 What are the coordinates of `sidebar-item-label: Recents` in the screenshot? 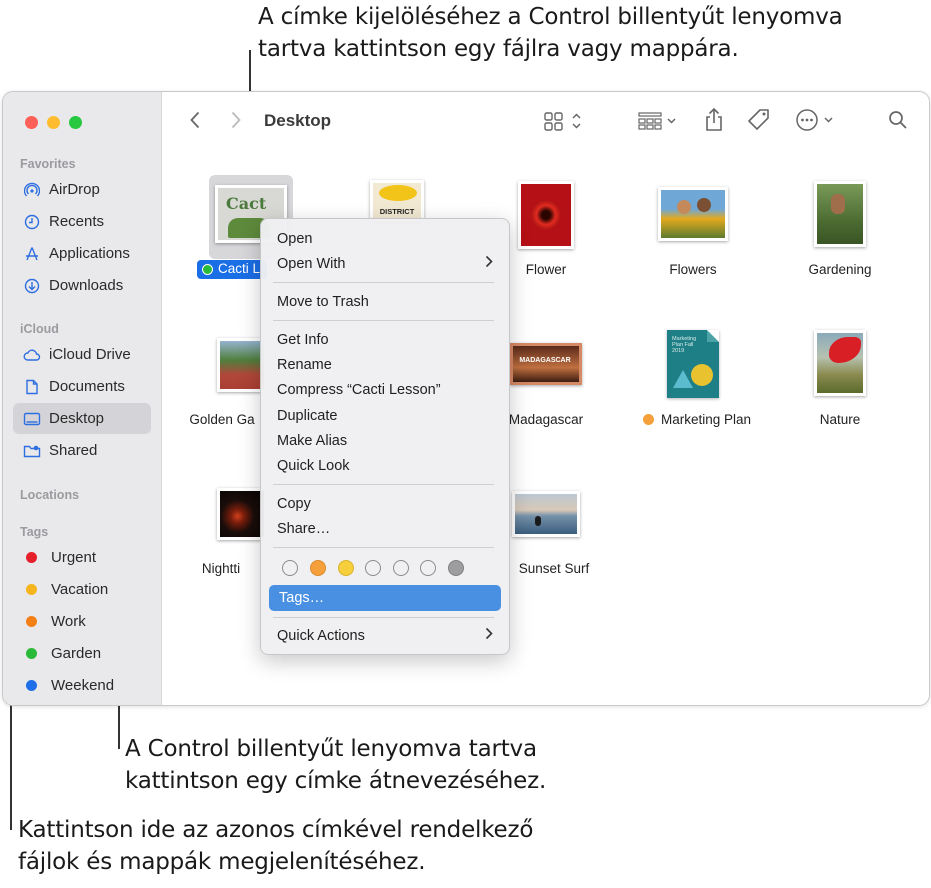 It's located at (77, 221).